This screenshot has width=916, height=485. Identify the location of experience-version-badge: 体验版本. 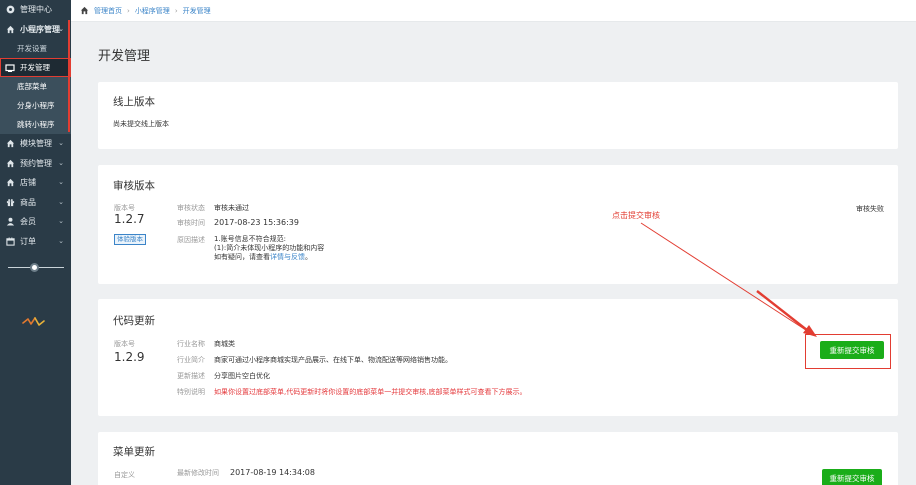
(130, 239).